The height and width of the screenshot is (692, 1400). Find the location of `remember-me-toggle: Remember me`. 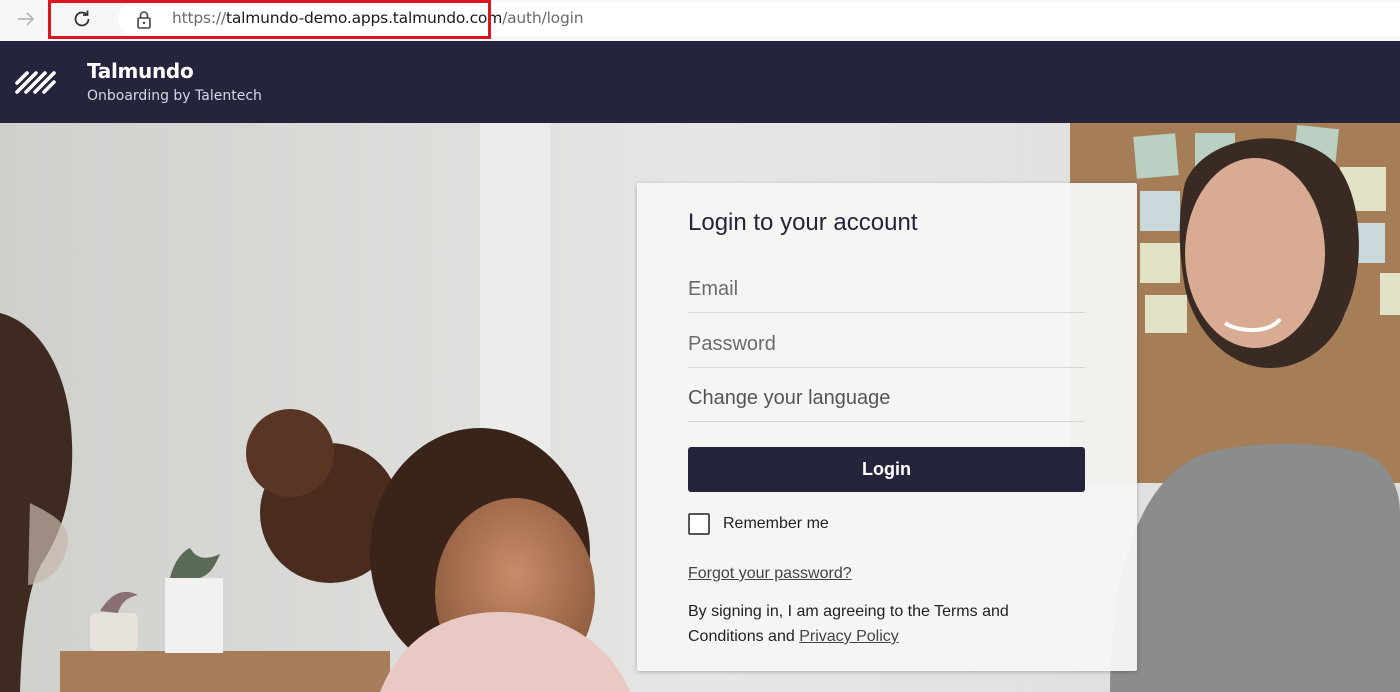

remember-me-toggle: Remember me is located at coordinates (758, 524).